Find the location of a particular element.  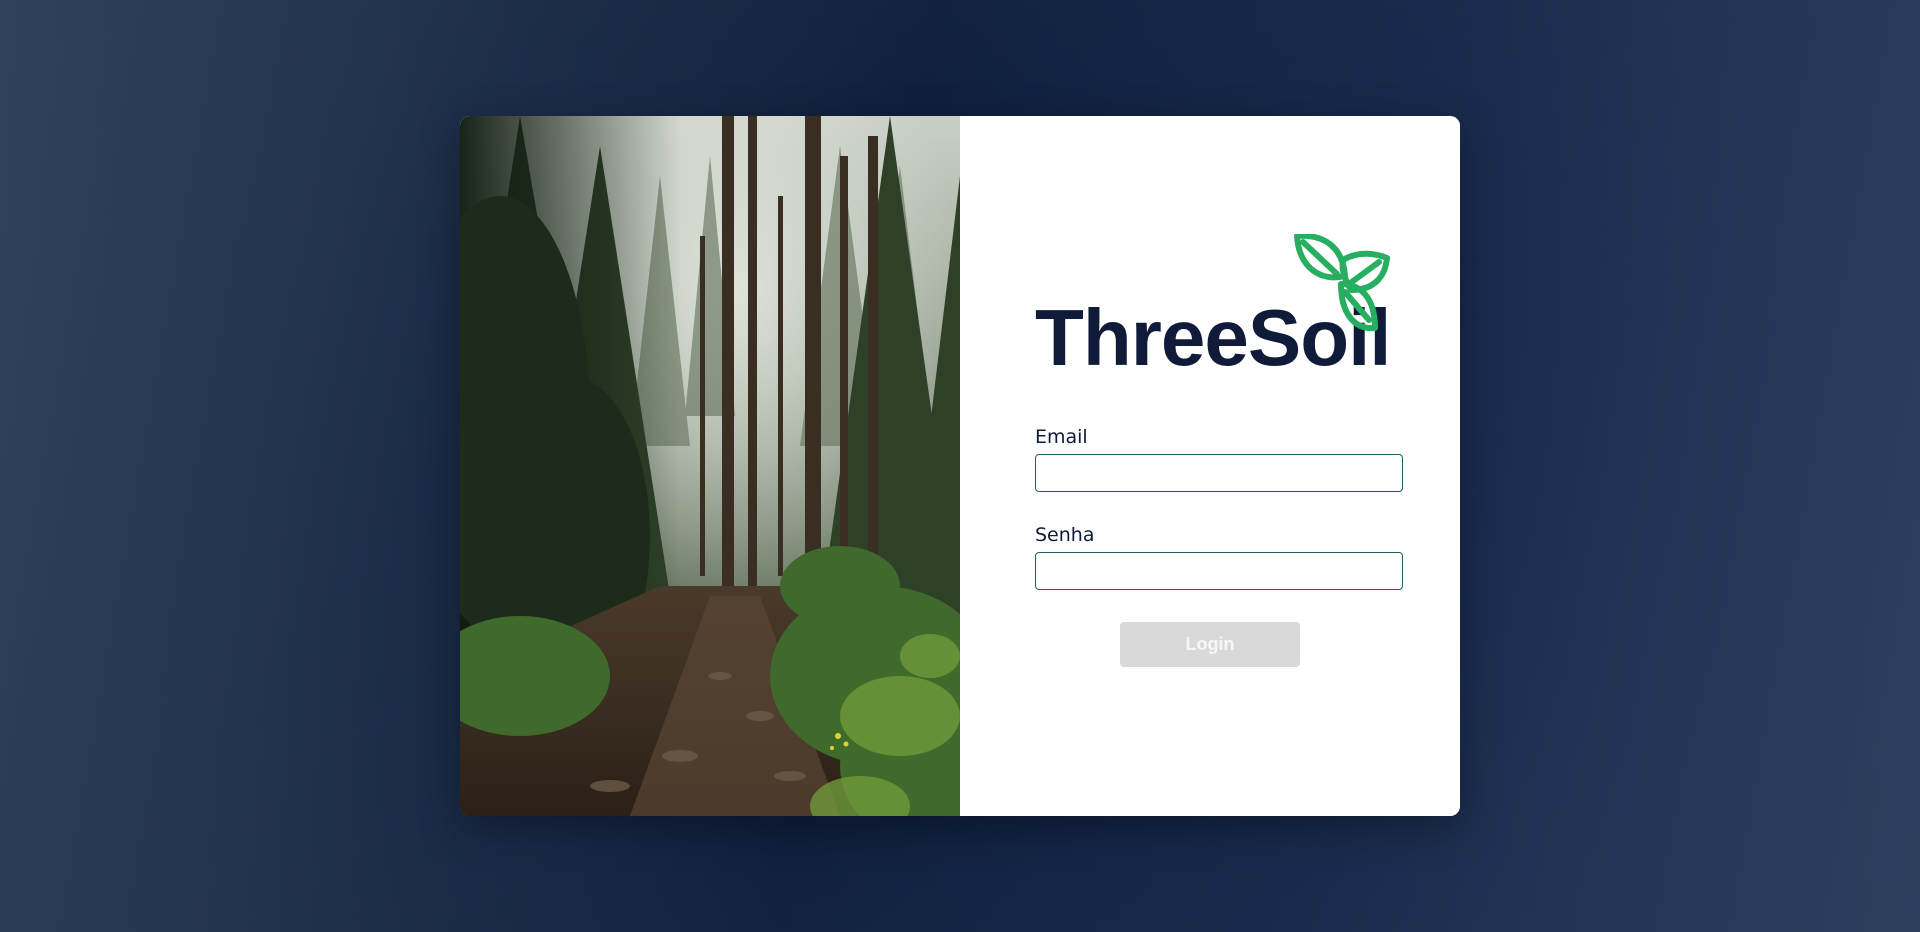

password-field is located at coordinates (1219, 571).